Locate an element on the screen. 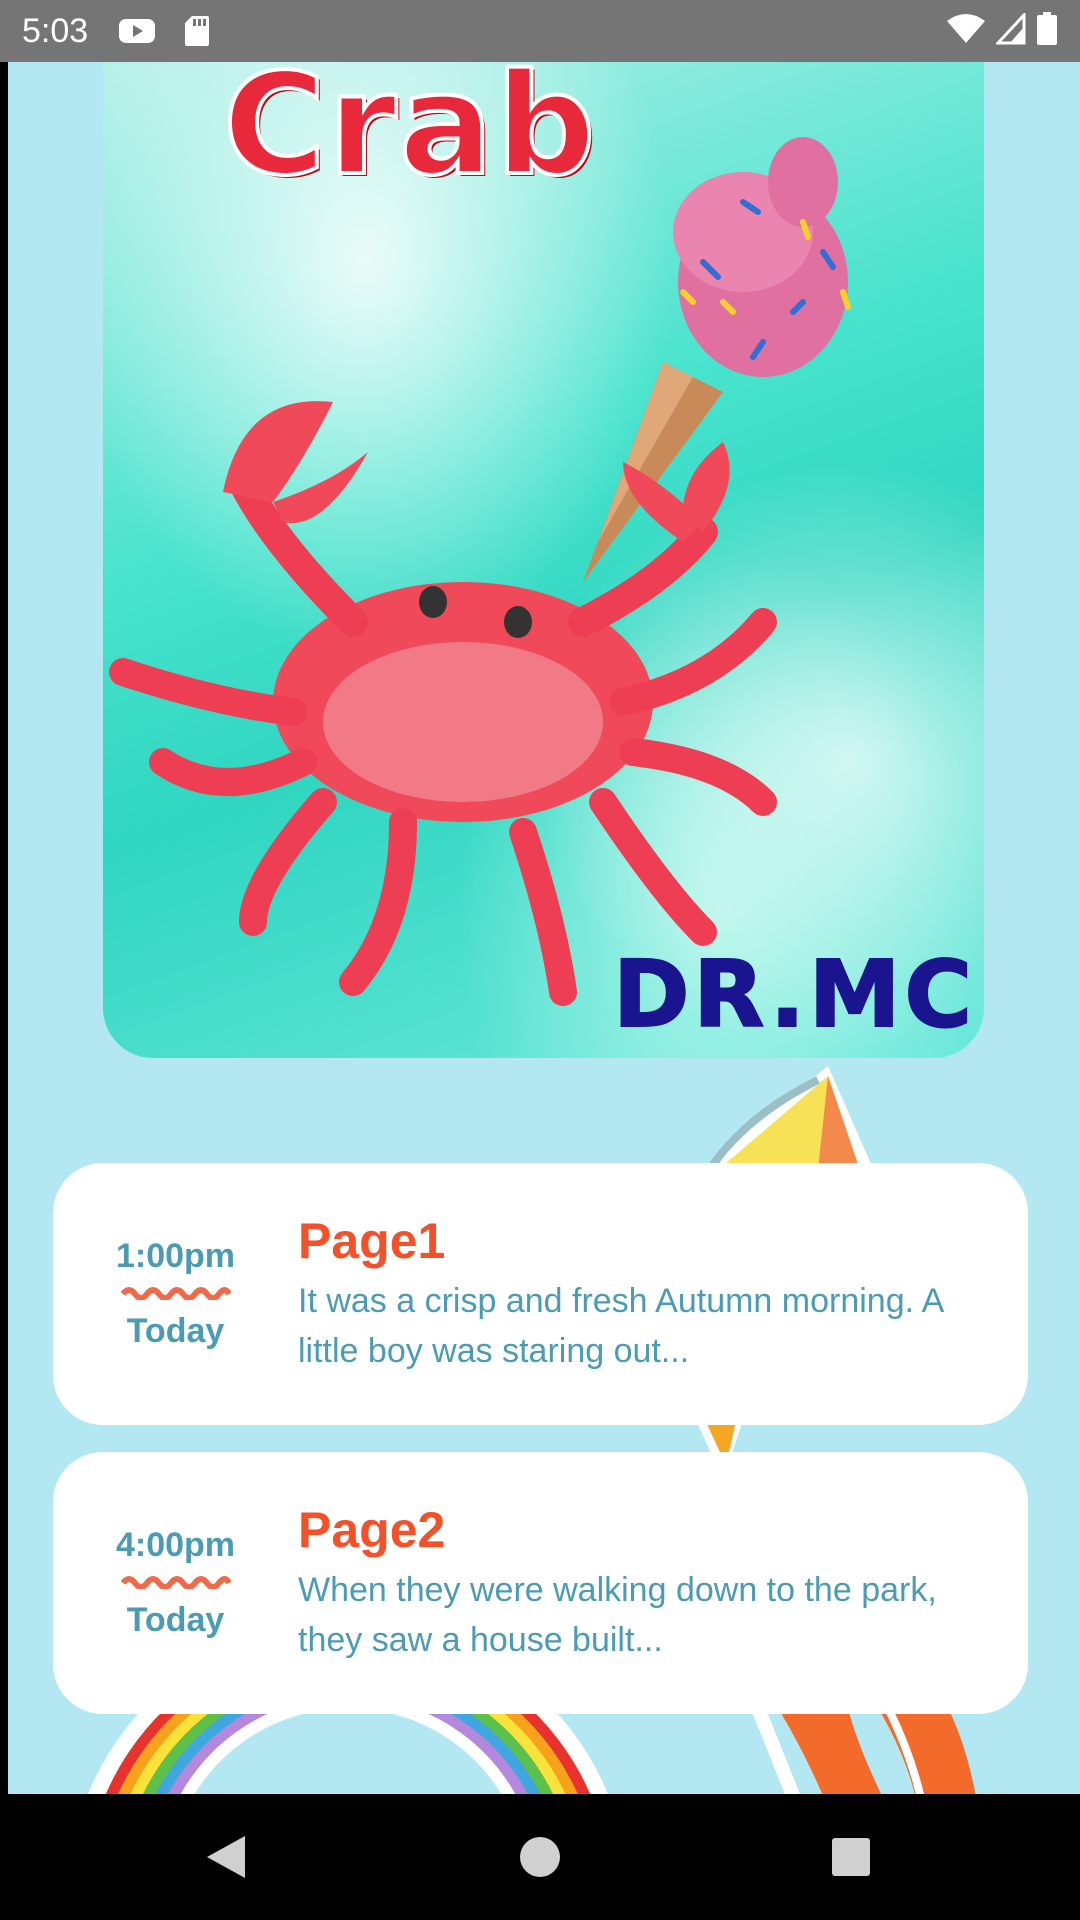 The width and height of the screenshot is (1080, 1920). kite-tail-decoration is located at coordinates (863, 1751).